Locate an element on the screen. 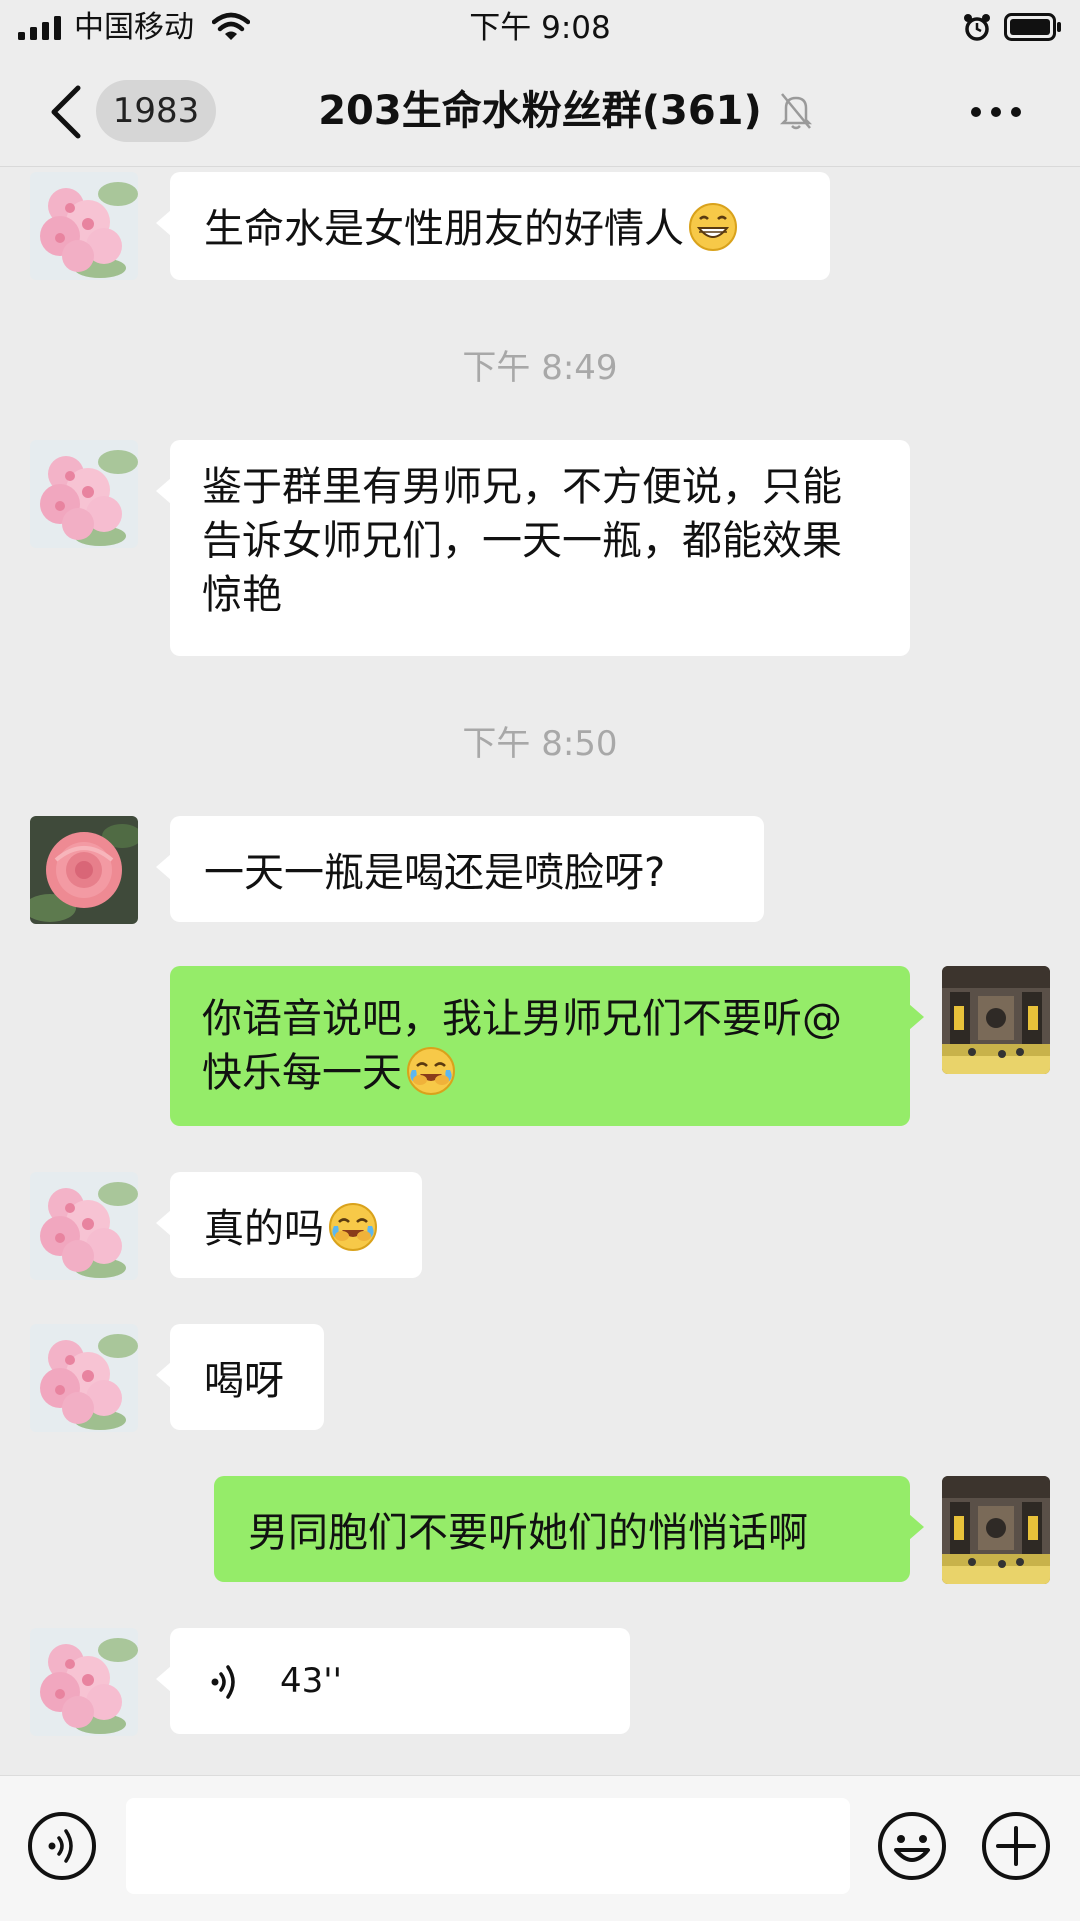  timestamp: 下午 8:49 is located at coordinates (540, 368).